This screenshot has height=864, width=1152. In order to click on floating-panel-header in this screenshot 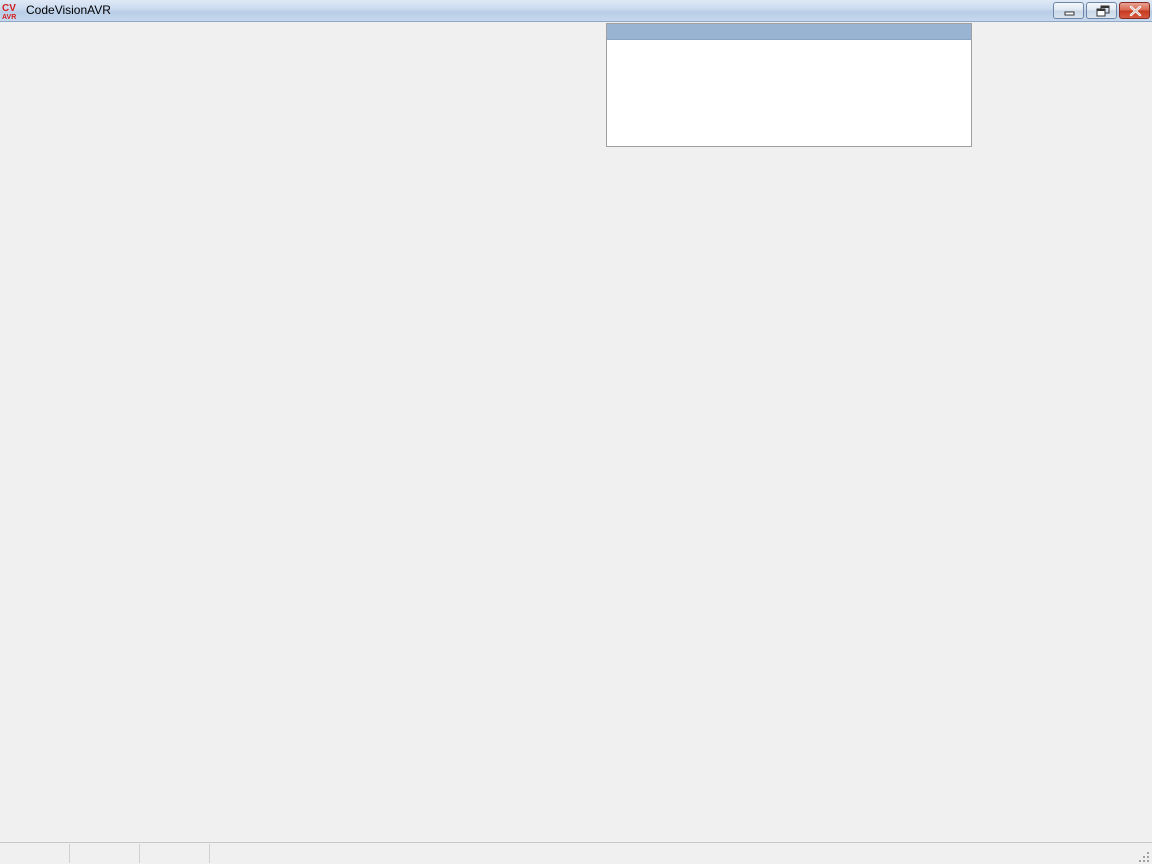, I will do `click(789, 32)`.